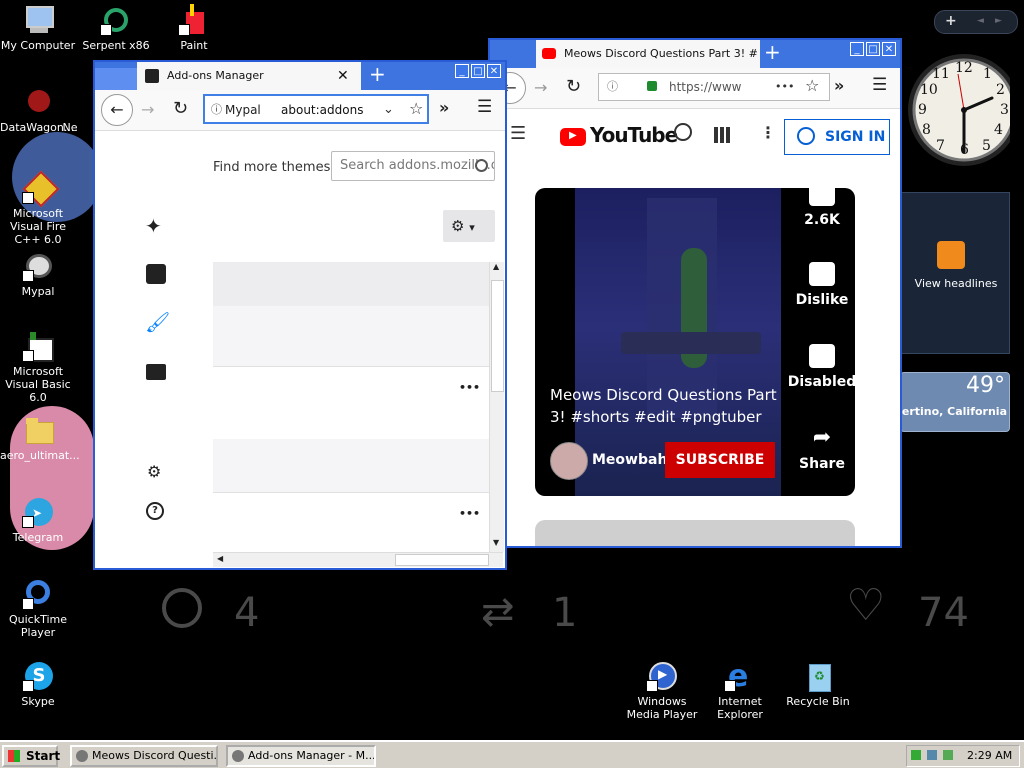 The width and height of the screenshot is (1024, 768). I want to click on clock-gadget: 12 1 2 3 4 5 6 7 8 9 10 11, so click(960, 110).